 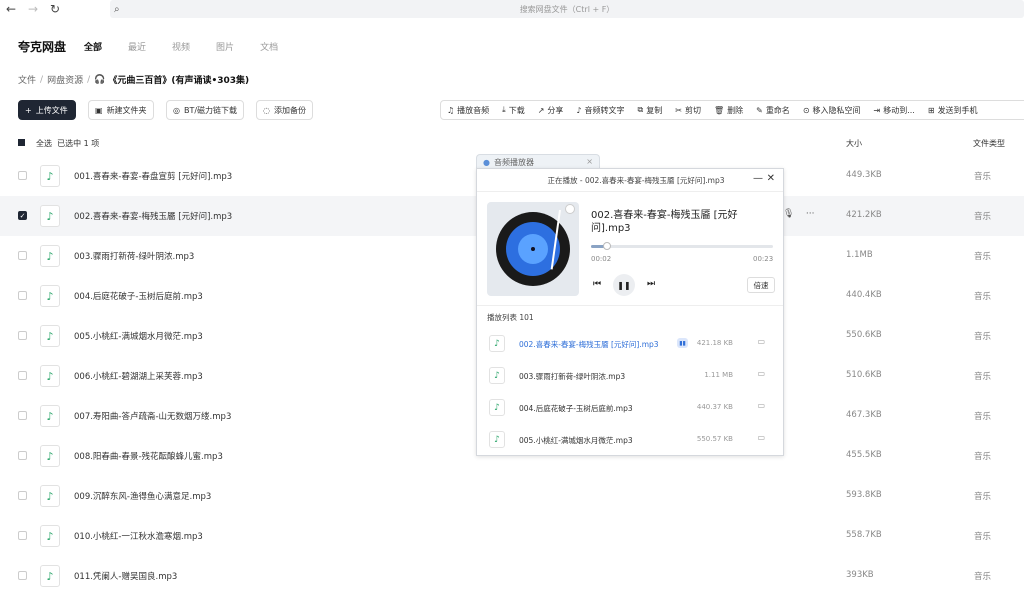 I want to click on close-icon: ✕, so click(x=771, y=178).